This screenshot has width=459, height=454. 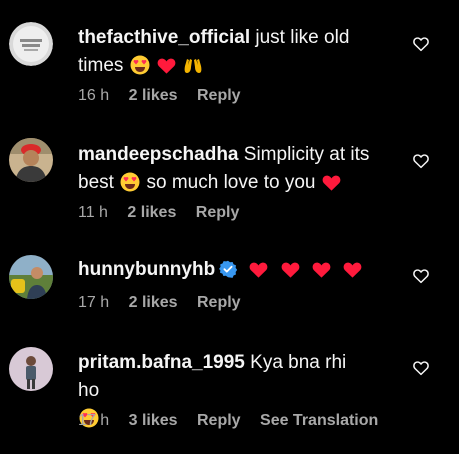 What do you see at coordinates (158, 154) in the screenshot?
I see `username: mandeepschadha` at bounding box center [158, 154].